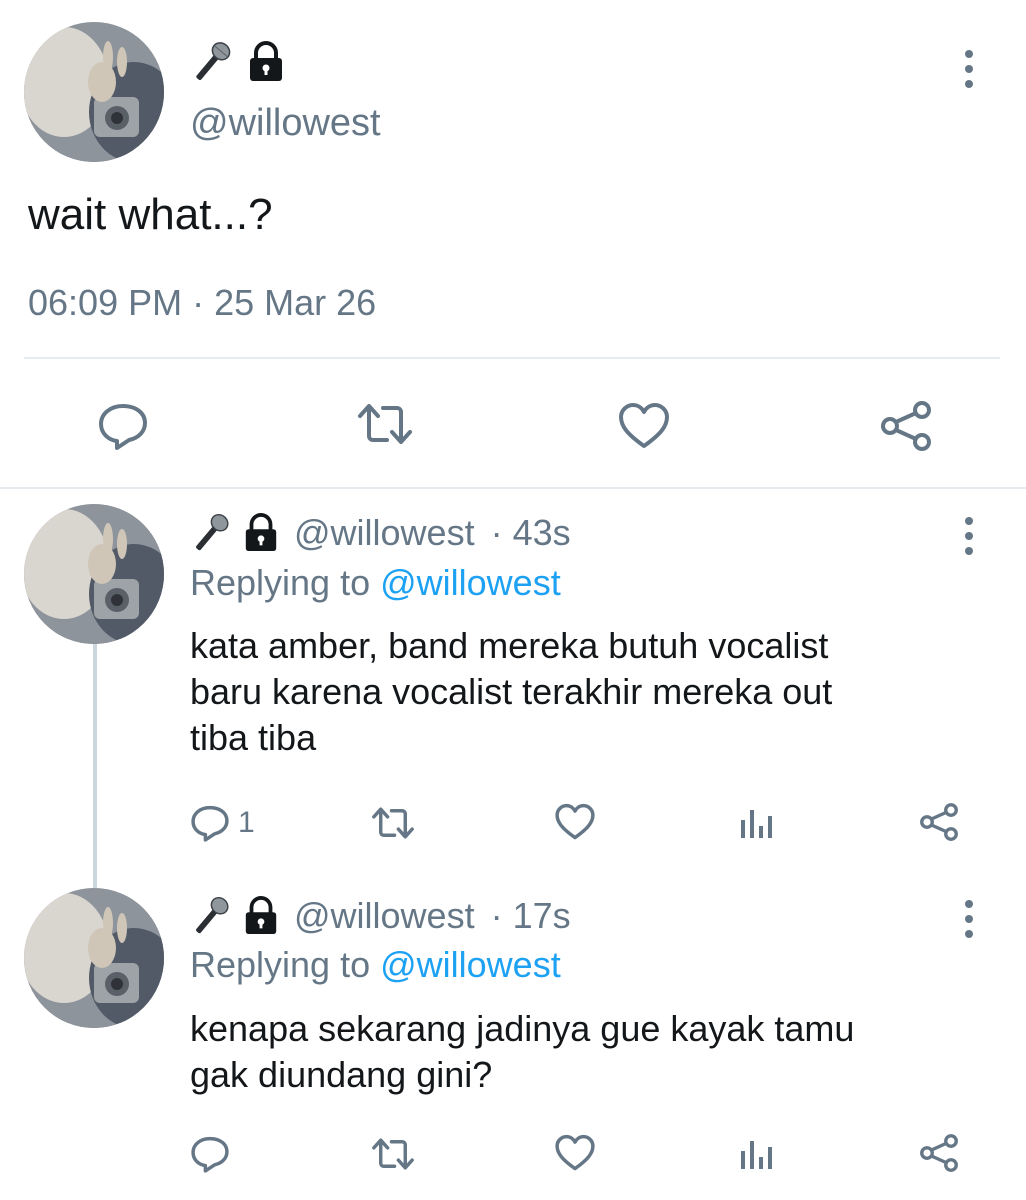  I want to click on avatar, so click(94, 92).